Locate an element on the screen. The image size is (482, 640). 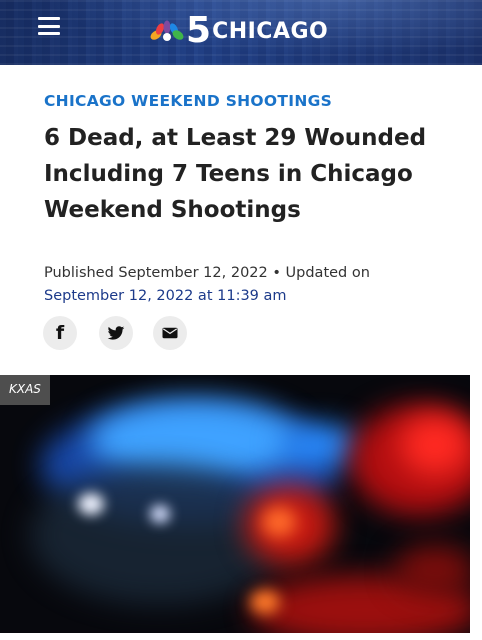
photo-credit: KXAS is located at coordinates (25, 390).